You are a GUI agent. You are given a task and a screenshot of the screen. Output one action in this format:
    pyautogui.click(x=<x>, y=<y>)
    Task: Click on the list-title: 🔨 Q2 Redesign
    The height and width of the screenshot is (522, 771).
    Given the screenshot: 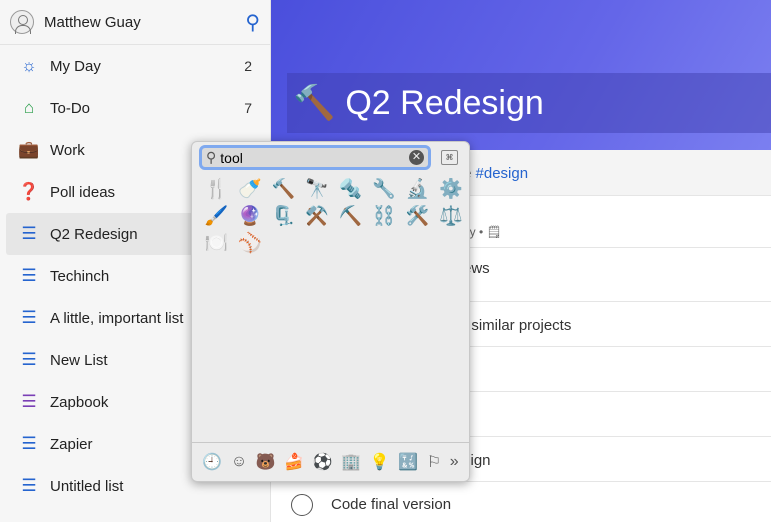 What is the action you would take?
    pyautogui.click(x=529, y=103)
    